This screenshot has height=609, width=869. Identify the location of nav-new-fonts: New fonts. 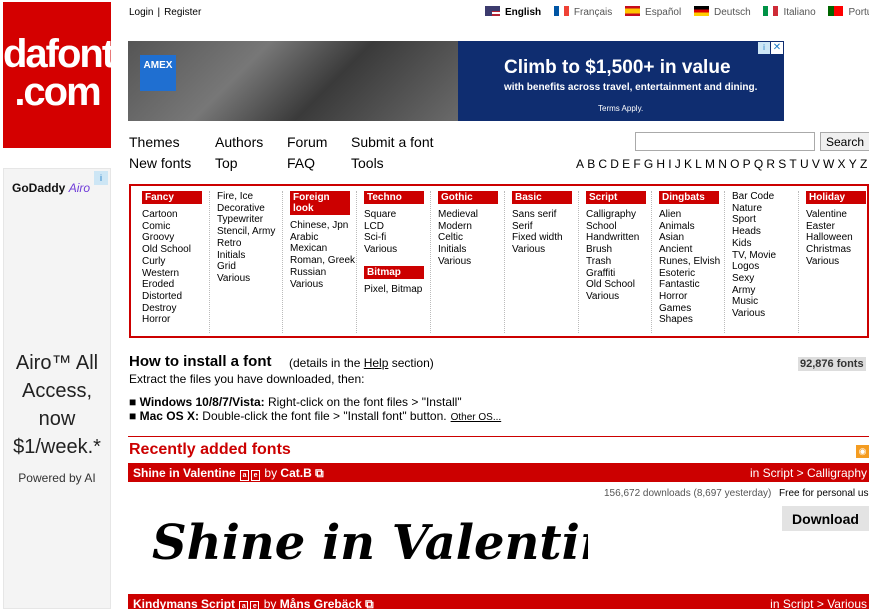
(160, 163).